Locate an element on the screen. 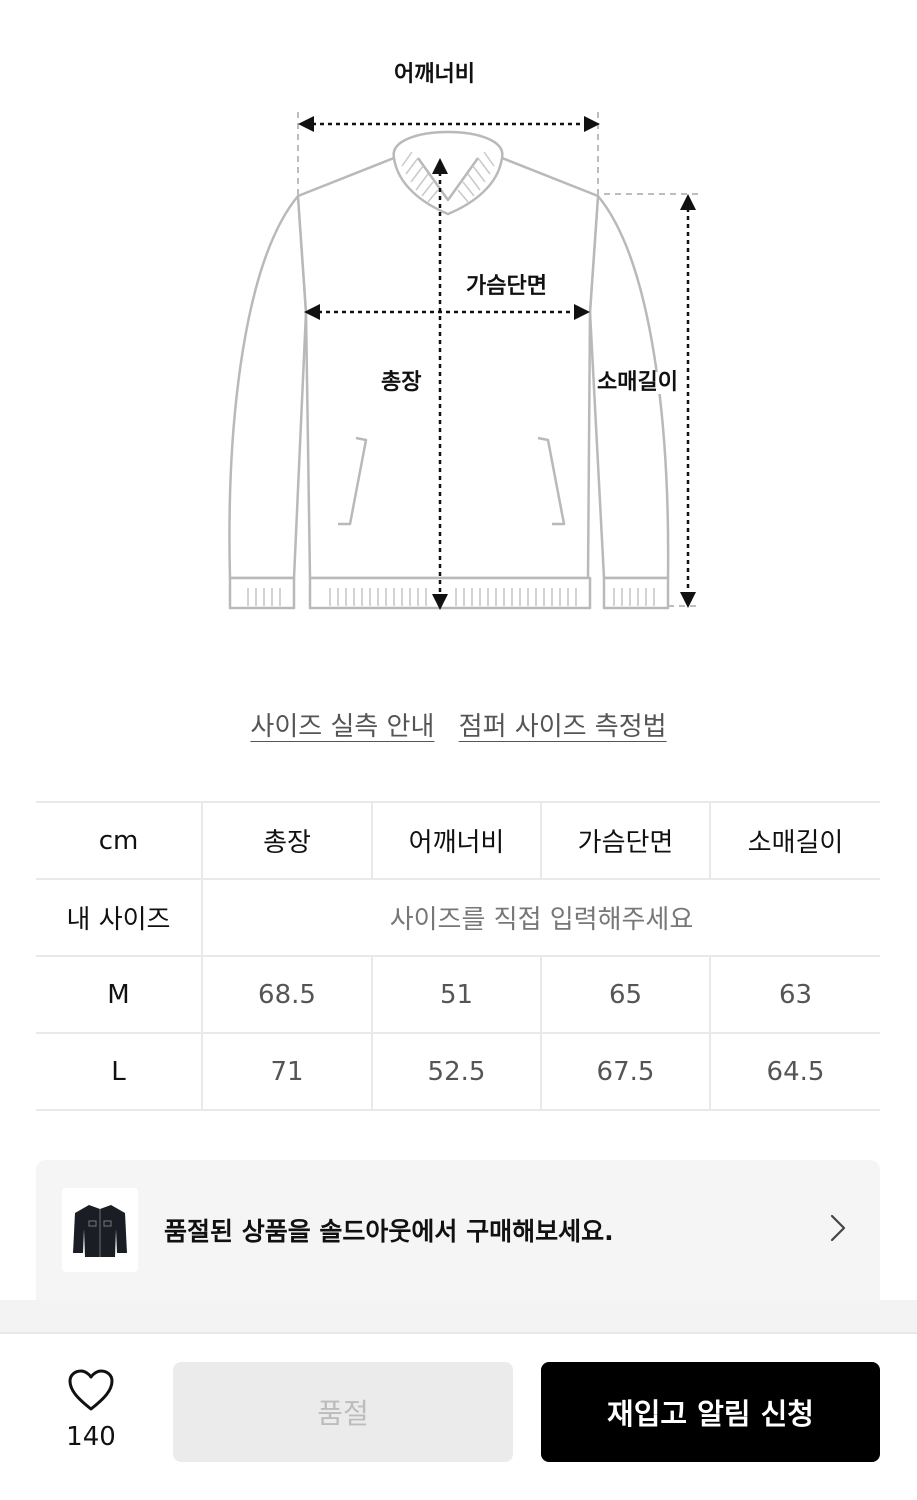  like-button: 140 is located at coordinates (91, 1410).